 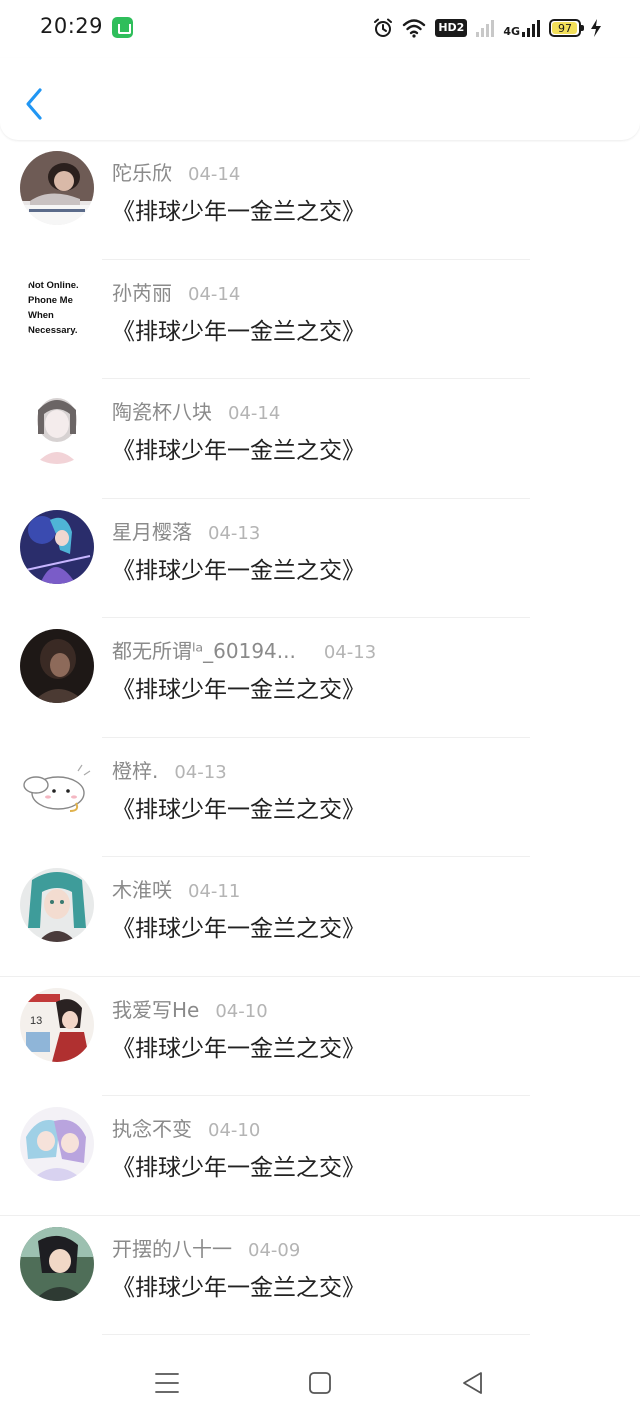 I want to click on battery-level: 97, so click(x=565, y=28).